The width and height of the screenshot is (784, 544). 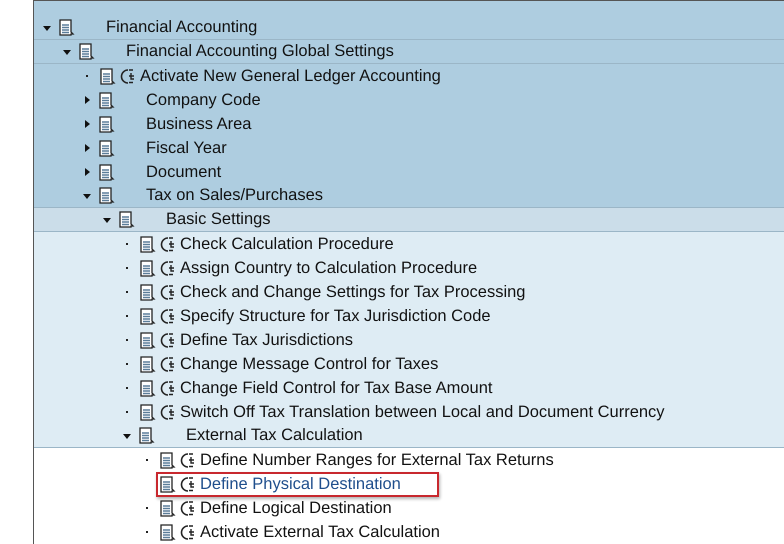 I want to click on tree-node-label: External Tax Calculation, so click(x=274, y=435).